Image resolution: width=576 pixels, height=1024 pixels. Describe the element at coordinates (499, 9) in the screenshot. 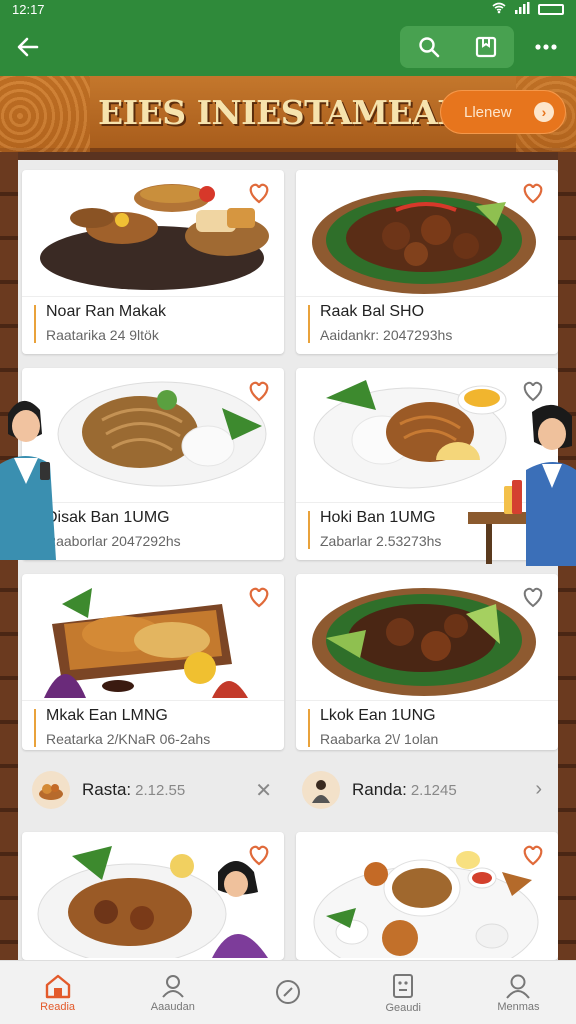

I see `wifi-icon` at that location.